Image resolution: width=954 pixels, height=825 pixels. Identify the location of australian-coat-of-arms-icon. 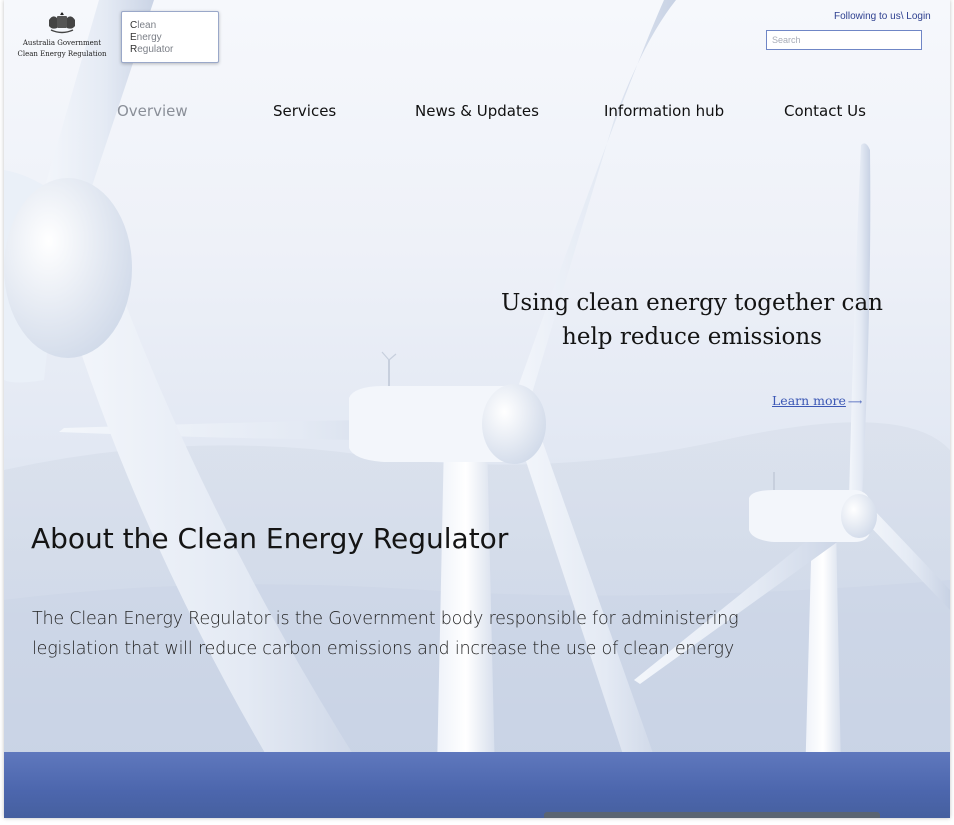
(62, 23).